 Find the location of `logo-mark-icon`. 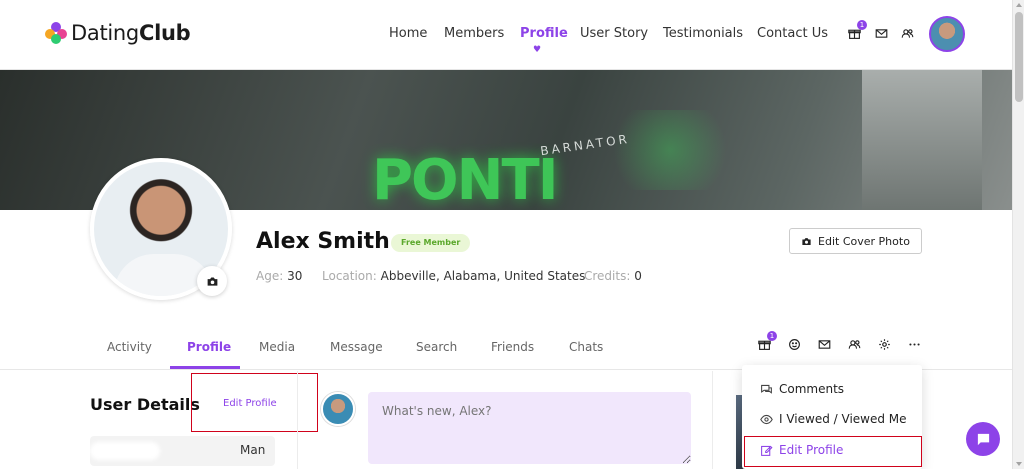

logo-mark-icon is located at coordinates (56, 33).